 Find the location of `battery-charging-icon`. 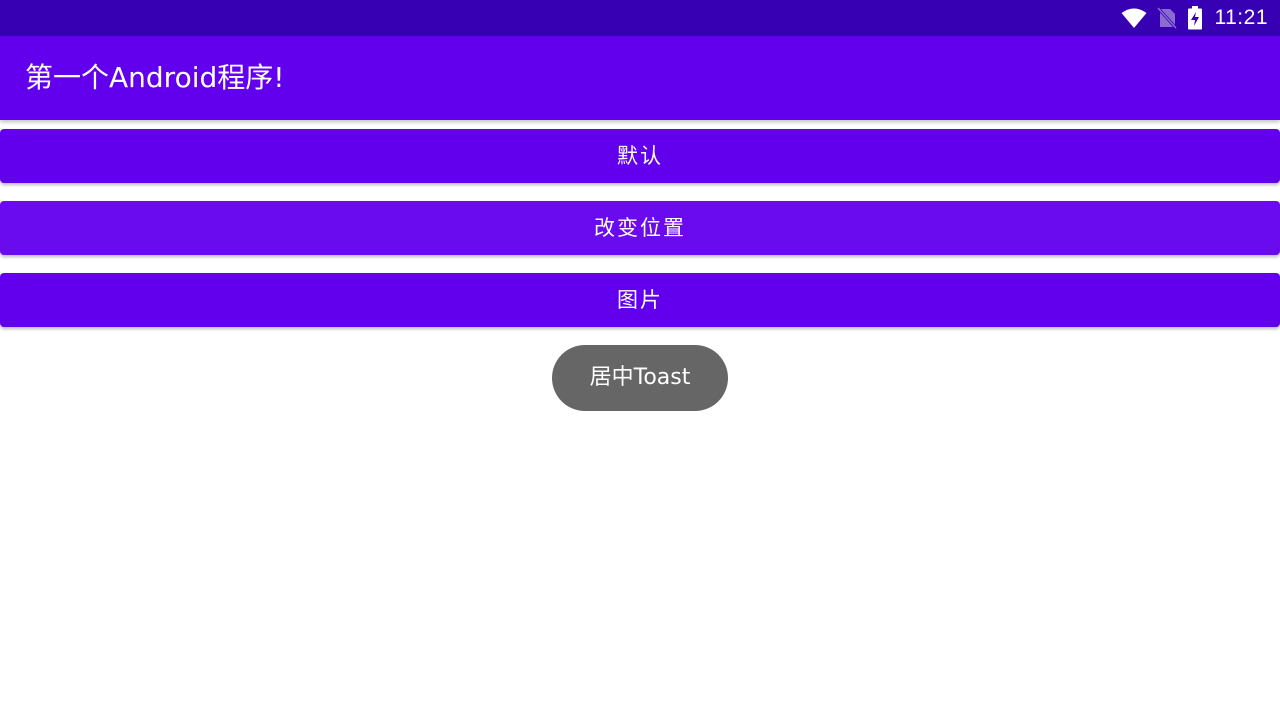

battery-charging-icon is located at coordinates (1195, 18).